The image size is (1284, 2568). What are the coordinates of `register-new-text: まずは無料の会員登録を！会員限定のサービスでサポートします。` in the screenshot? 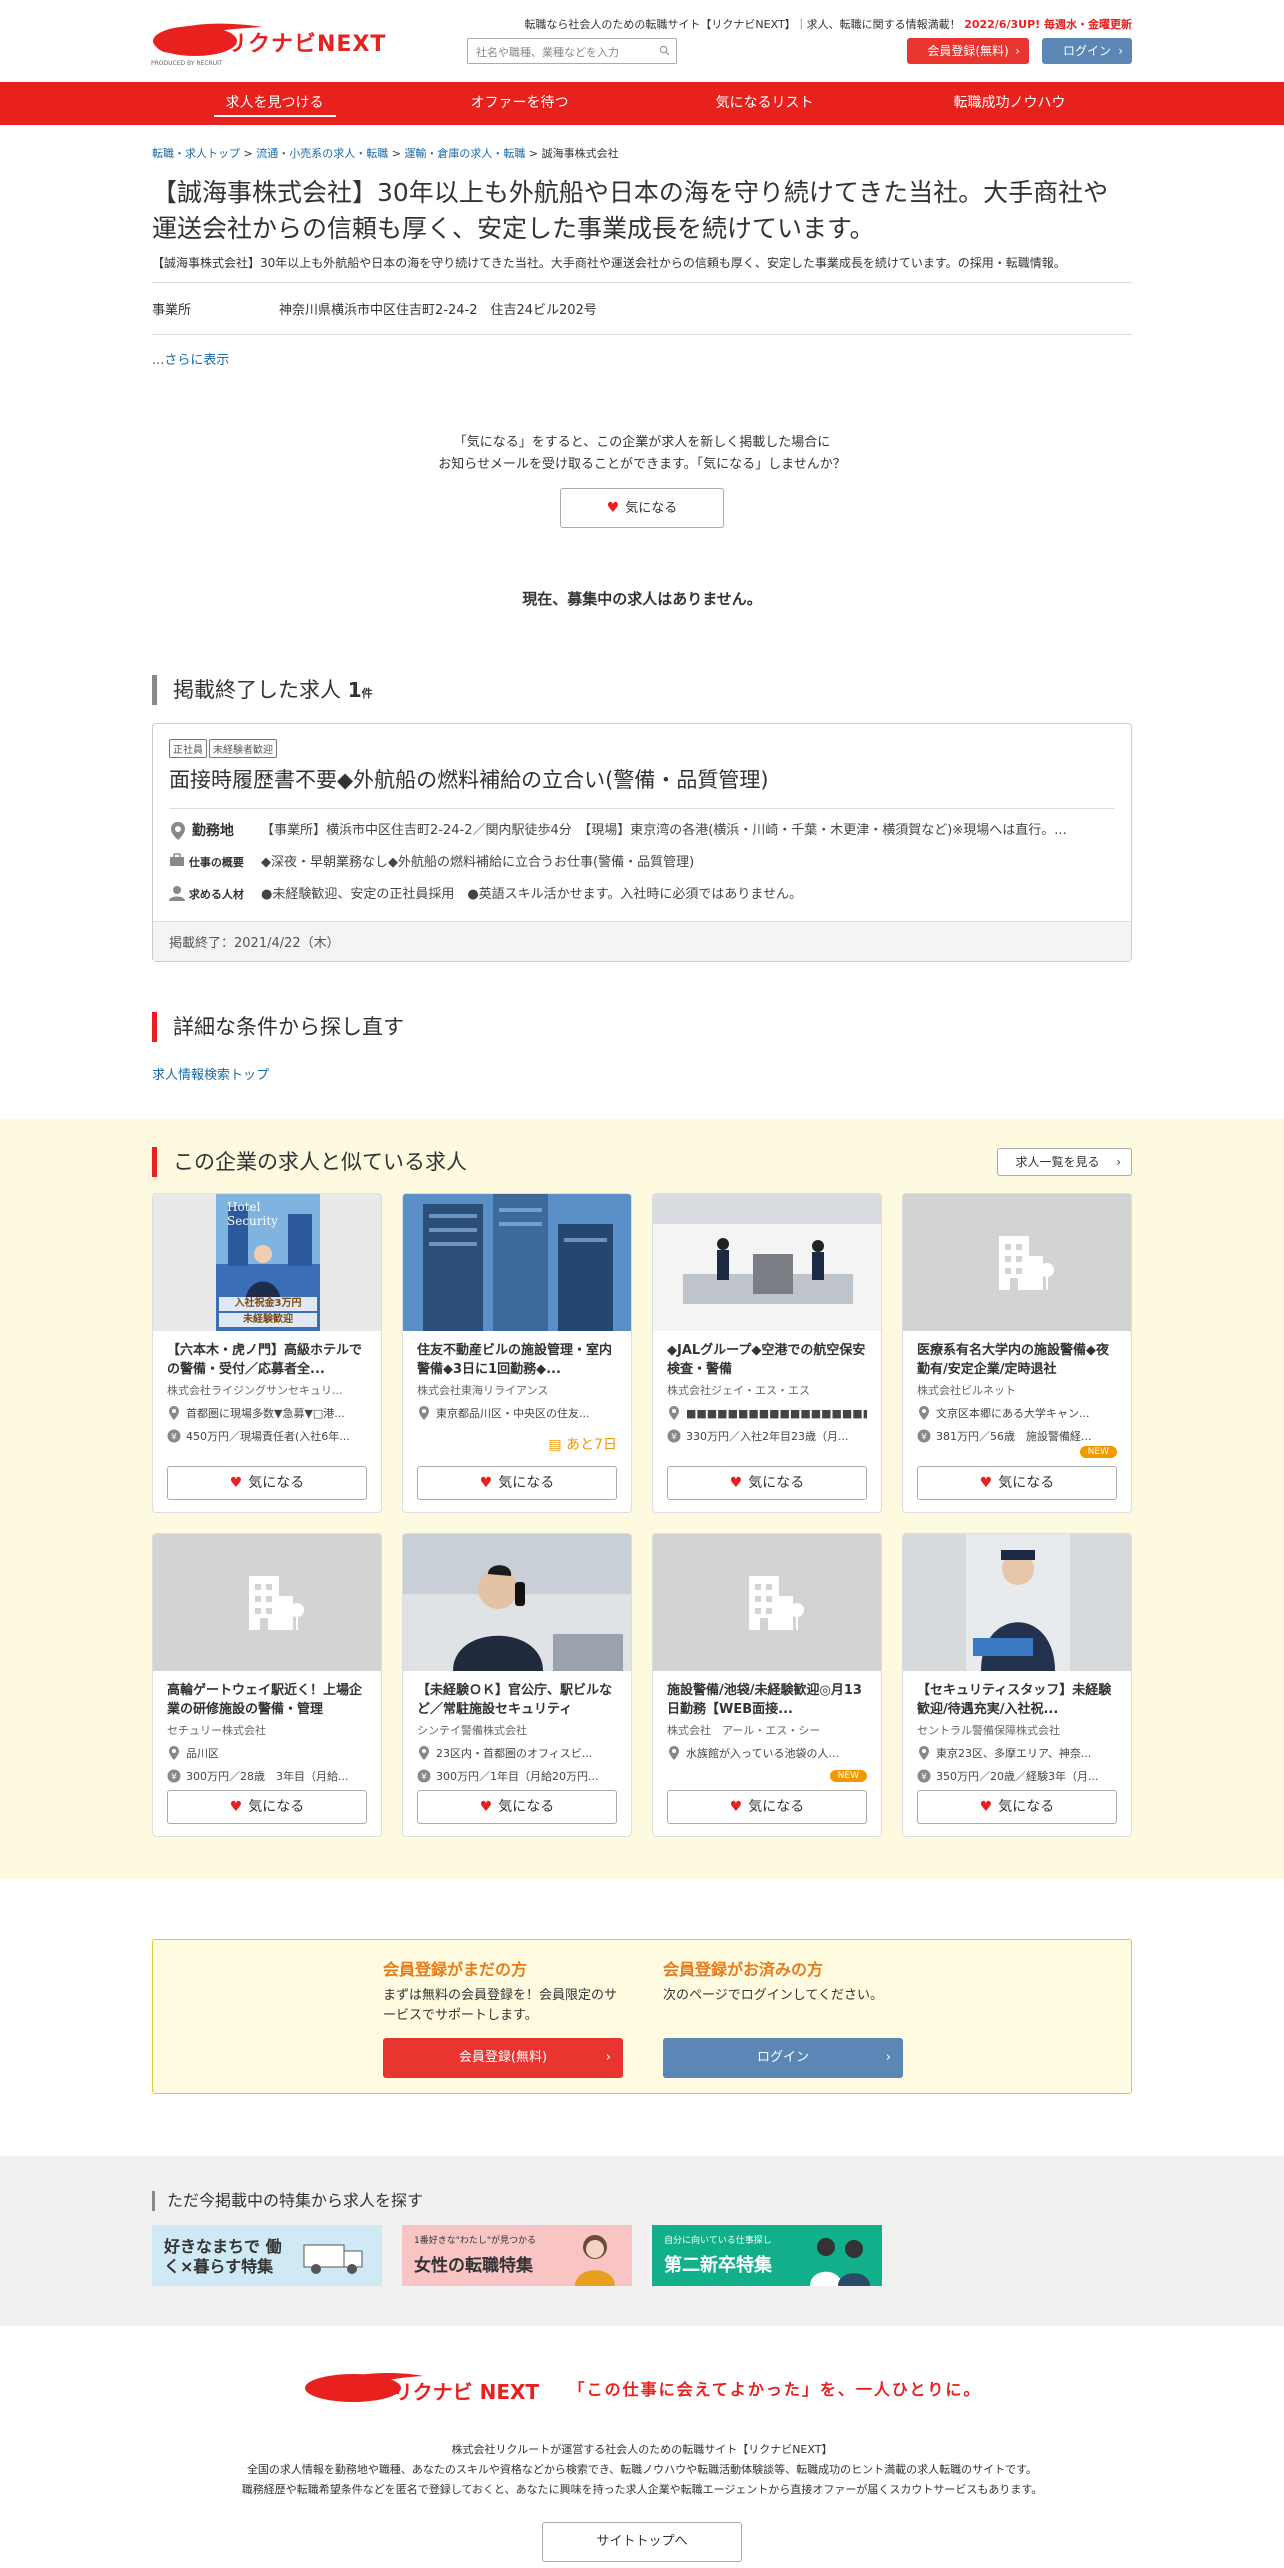 It's located at (500, 2005).